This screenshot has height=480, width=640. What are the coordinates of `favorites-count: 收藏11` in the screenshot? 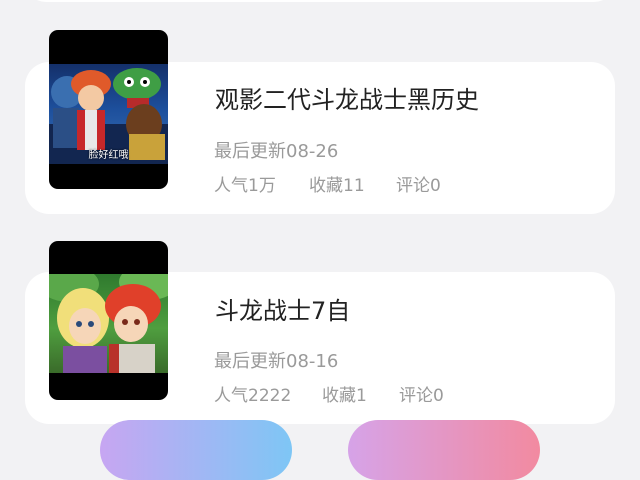 It's located at (337, 186).